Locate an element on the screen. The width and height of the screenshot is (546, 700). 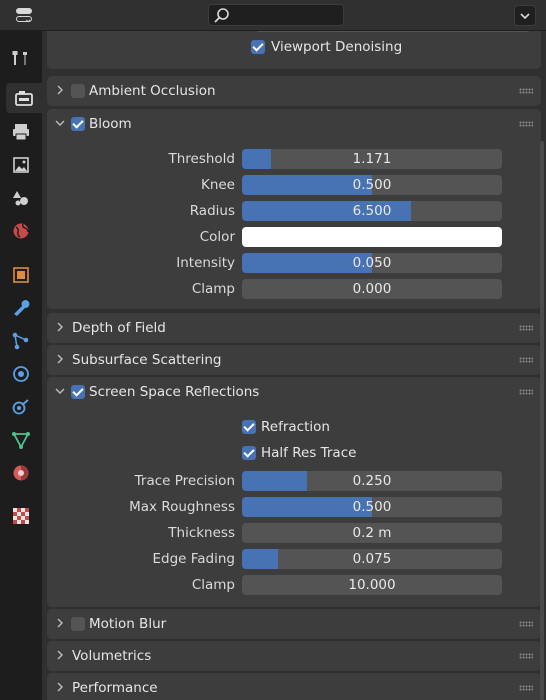
subsurface-scattering-header: Subsurface Scattering is located at coordinates (294, 360).